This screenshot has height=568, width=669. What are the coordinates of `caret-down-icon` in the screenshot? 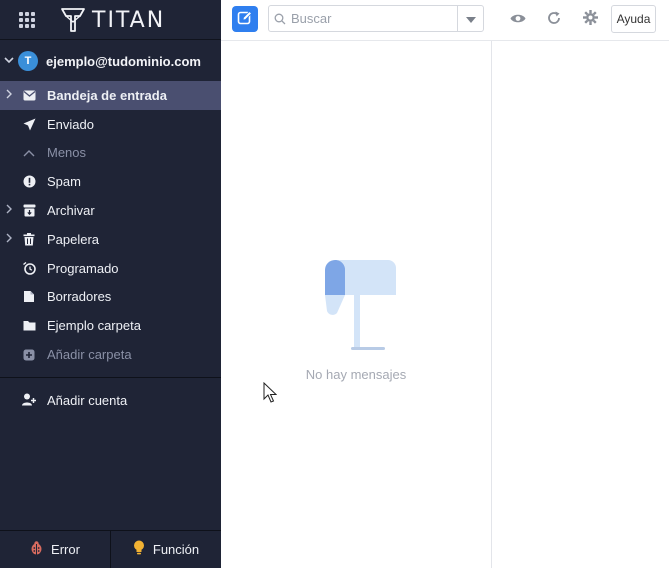 It's located at (470, 18).